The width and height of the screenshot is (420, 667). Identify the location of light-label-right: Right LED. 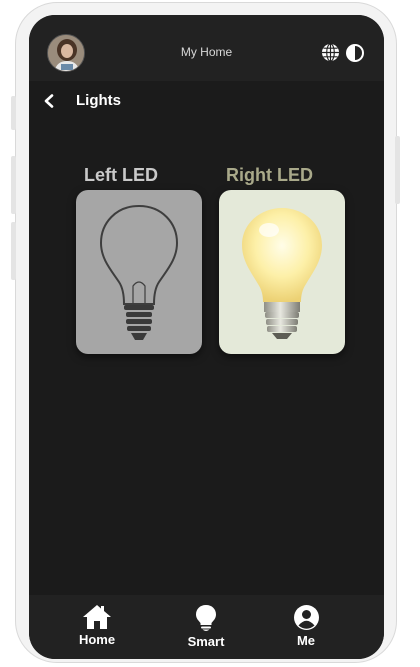
(269, 175).